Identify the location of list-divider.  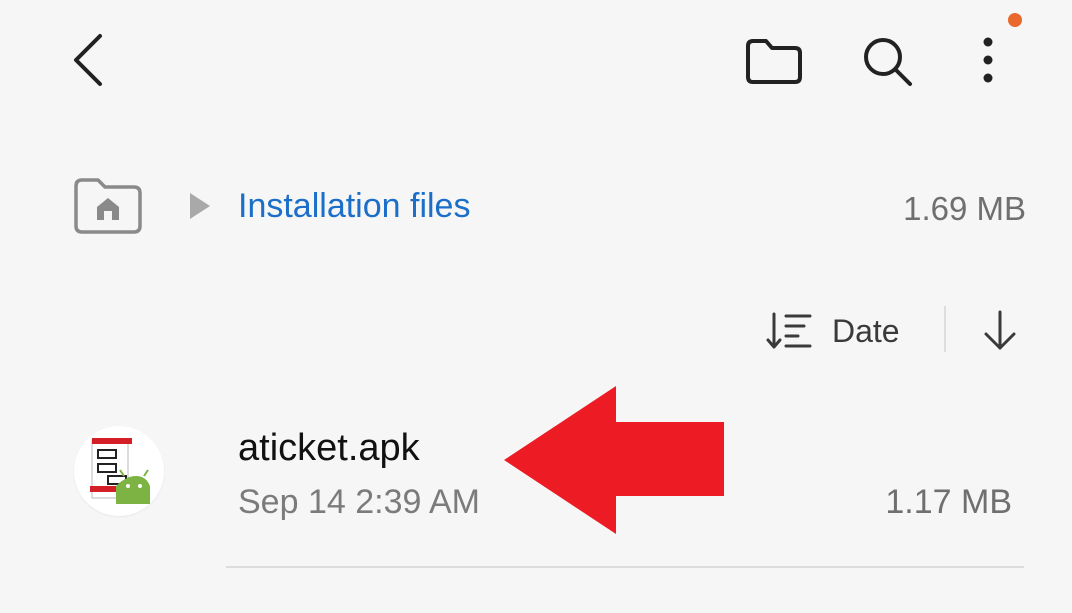
(625, 567).